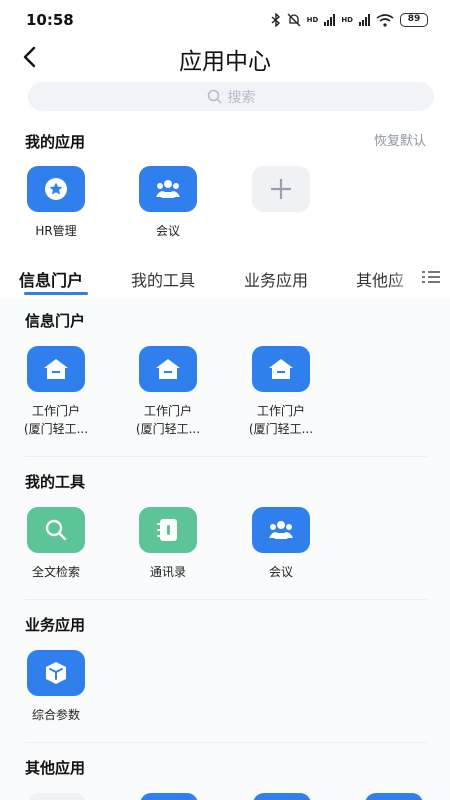 This screenshot has height=800, width=450. I want to click on hd-badge: HD, so click(312, 20).